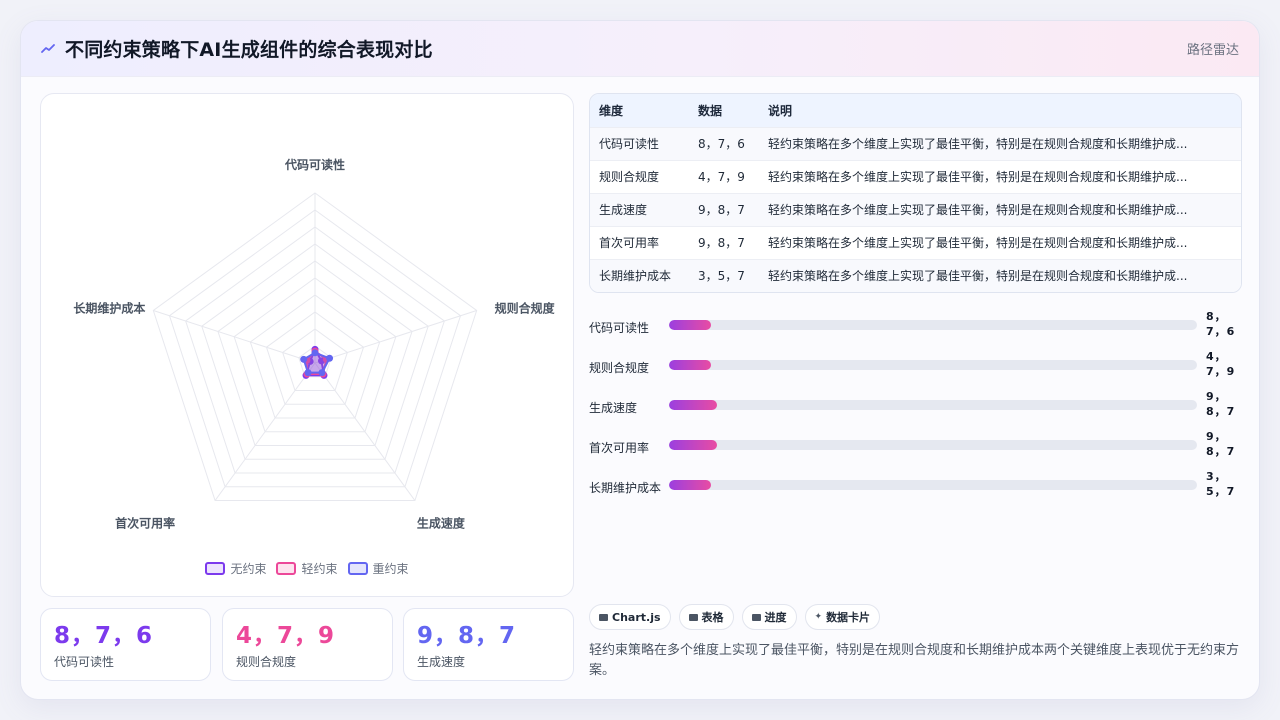 This screenshot has height=720, width=1280. I want to click on progress-value-line: 8，, so click(1216, 316).